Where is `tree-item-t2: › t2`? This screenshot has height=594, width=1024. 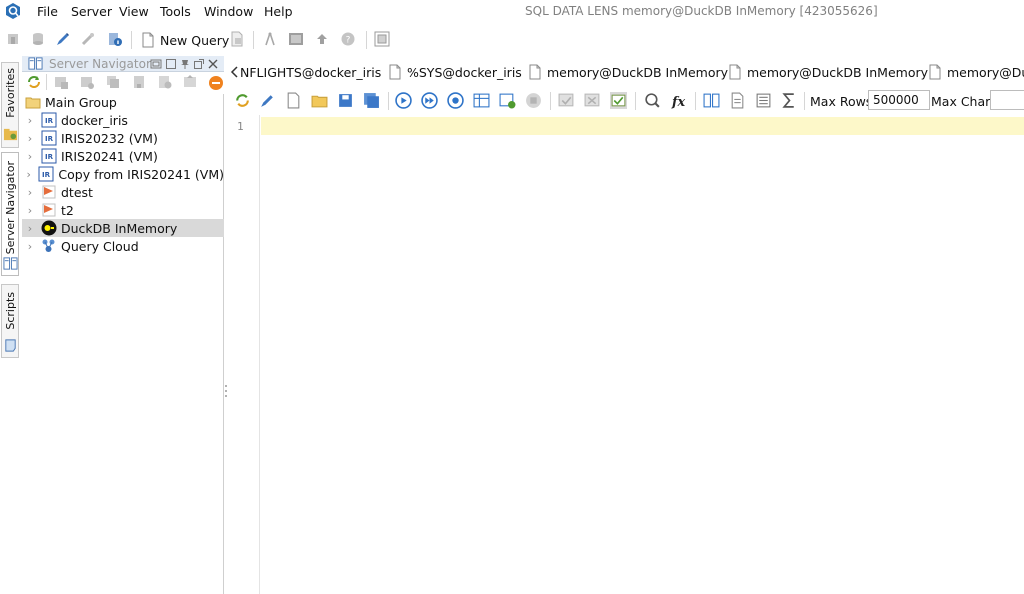 tree-item-t2: › t2 is located at coordinates (123, 210).